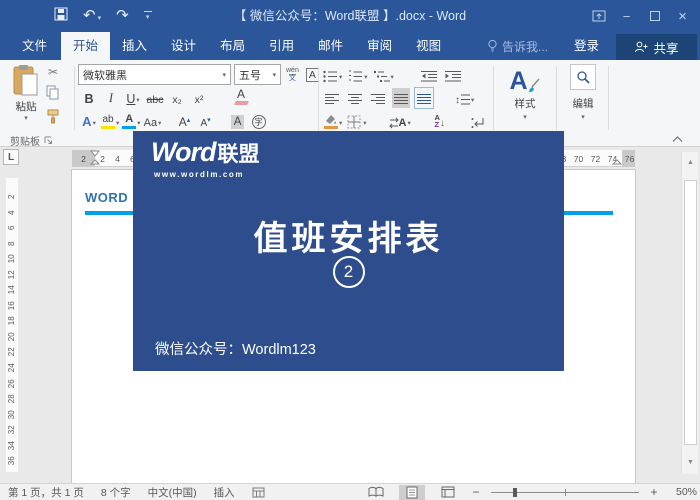  I want to click on overlay-title: 值班安排表, so click(348, 239).